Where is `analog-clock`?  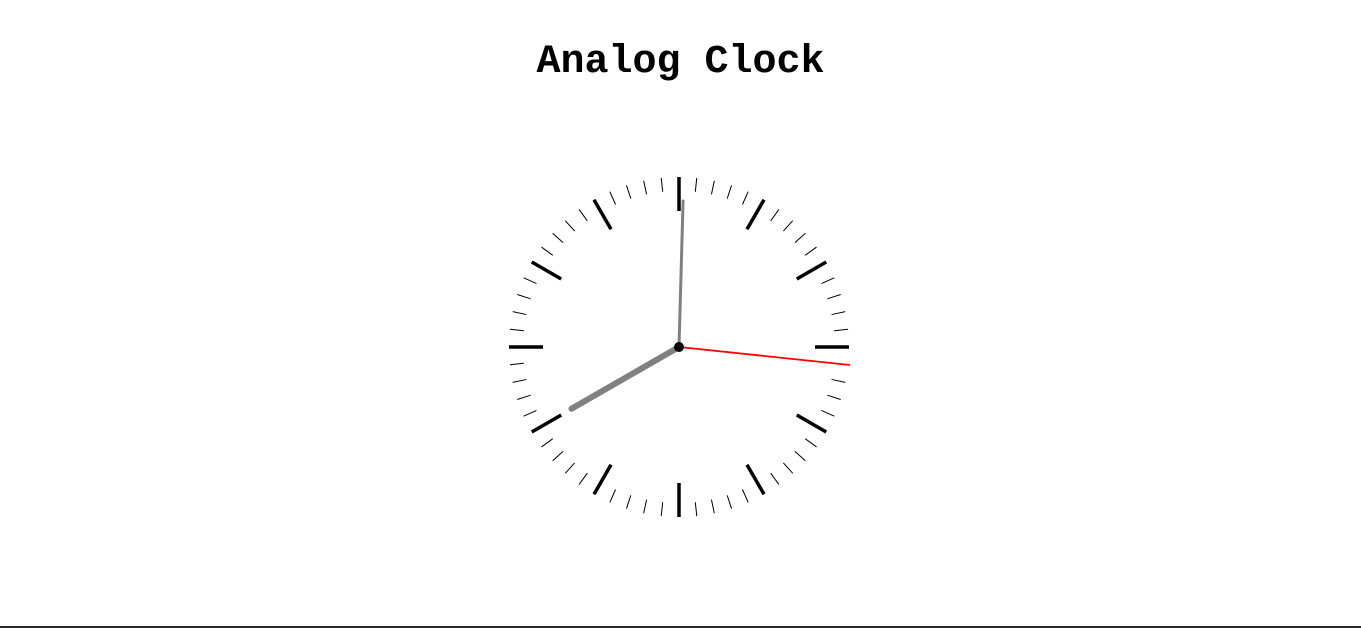 analog-clock is located at coordinates (680, 347).